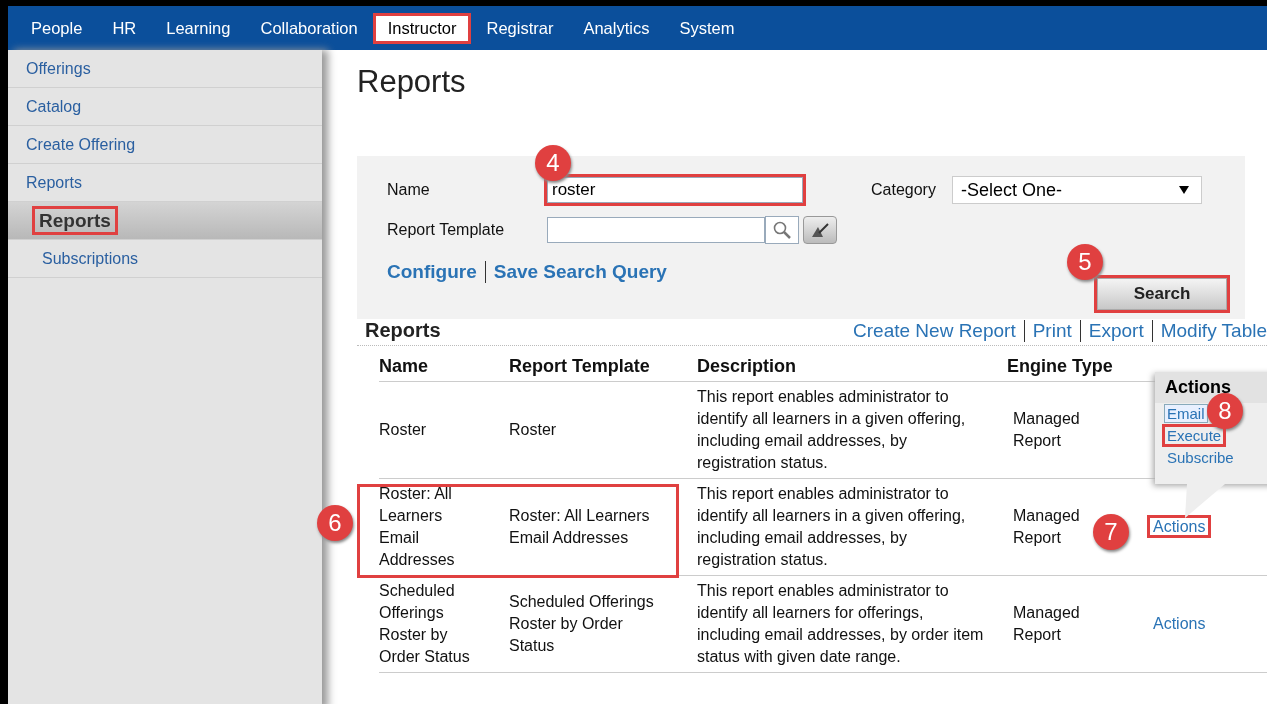 This screenshot has height=704, width=1267. I want to click on edit-button, so click(820, 230).